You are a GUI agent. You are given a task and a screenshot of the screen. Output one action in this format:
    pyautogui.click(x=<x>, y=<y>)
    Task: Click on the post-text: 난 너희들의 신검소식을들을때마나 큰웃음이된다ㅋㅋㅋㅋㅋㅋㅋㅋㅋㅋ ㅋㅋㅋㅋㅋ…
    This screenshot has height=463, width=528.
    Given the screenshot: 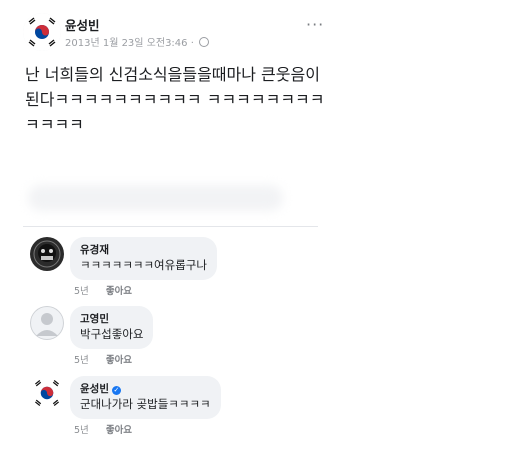 What is the action you would take?
    pyautogui.click(x=175, y=99)
    